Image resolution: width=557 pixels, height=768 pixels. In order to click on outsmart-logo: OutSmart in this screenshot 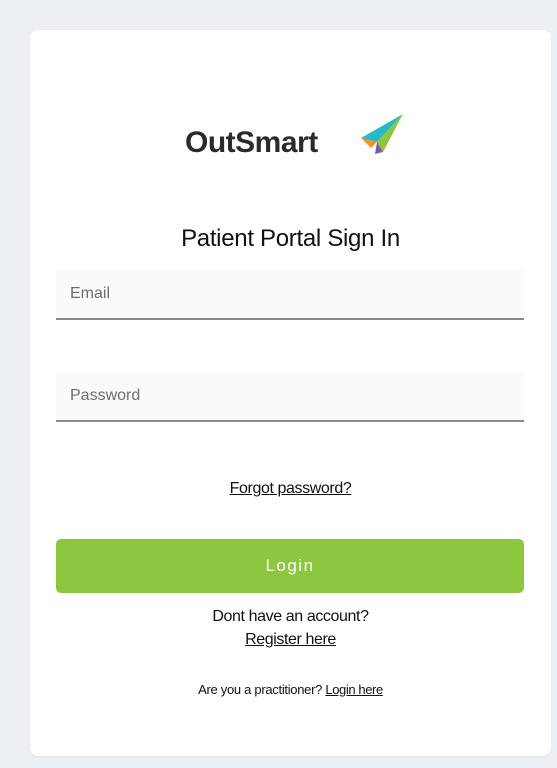, I will do `click(294, 142)`.